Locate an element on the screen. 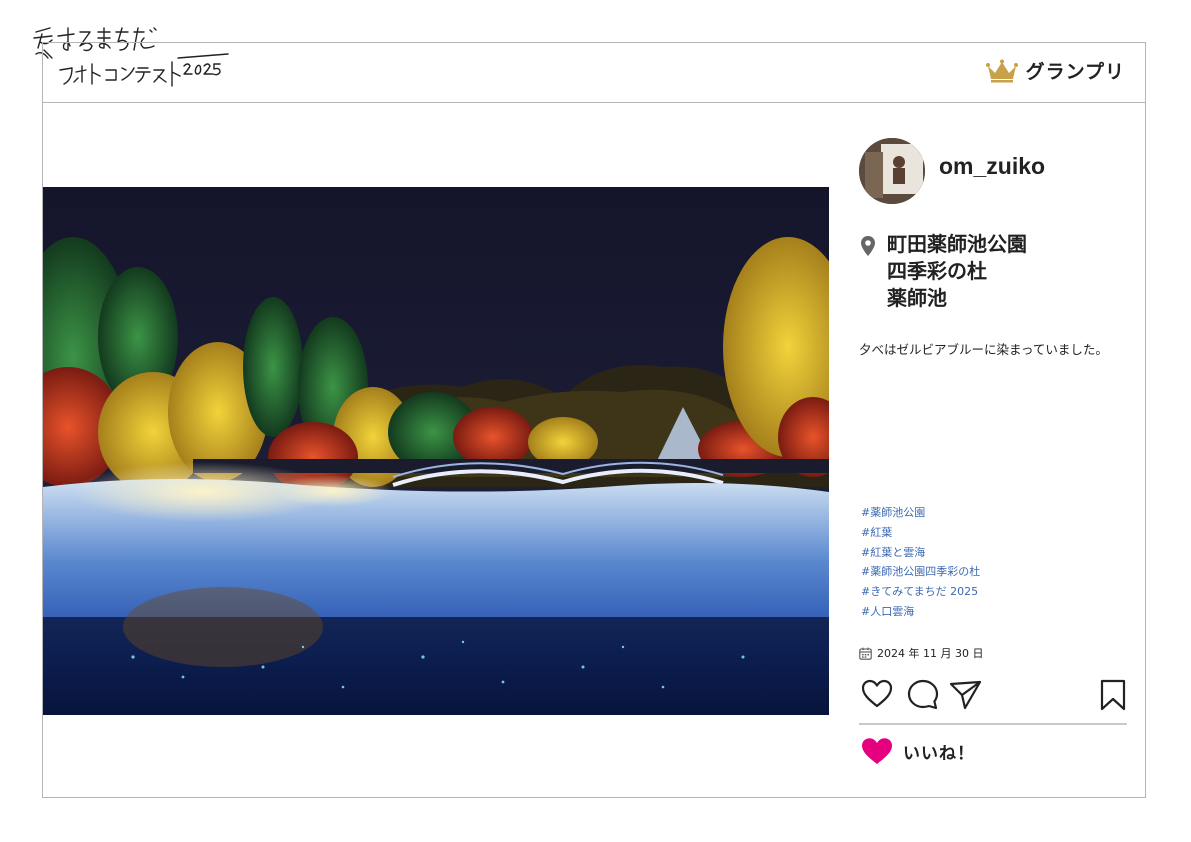 The image size is (1191, 842). post-caption: 夕べはゼルビアブルーに染まっていました。 is located at coordinates (983, 349).